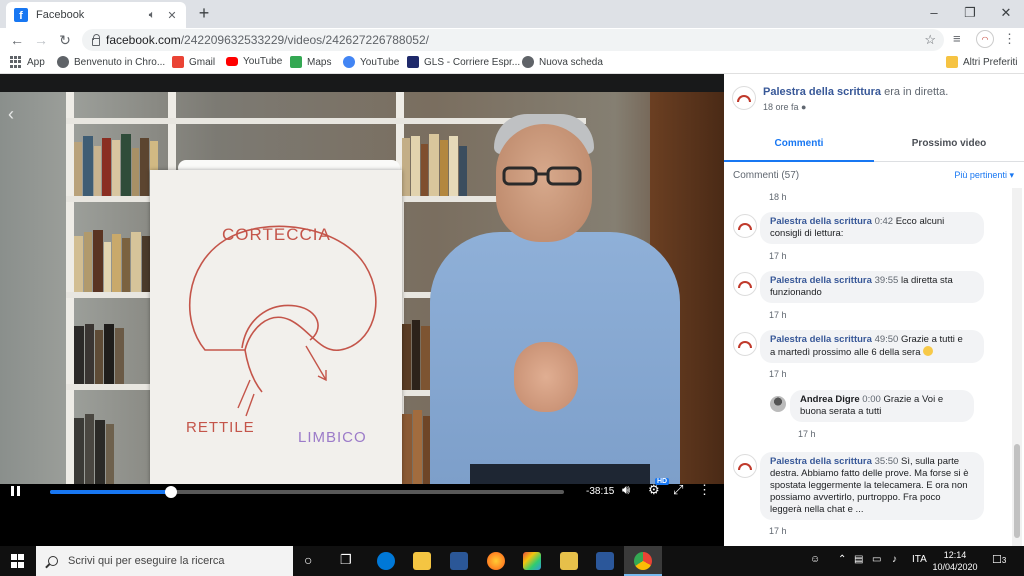 This screenshot has width=1024, height=576. I want to click on search-icon, so click(53, 561).